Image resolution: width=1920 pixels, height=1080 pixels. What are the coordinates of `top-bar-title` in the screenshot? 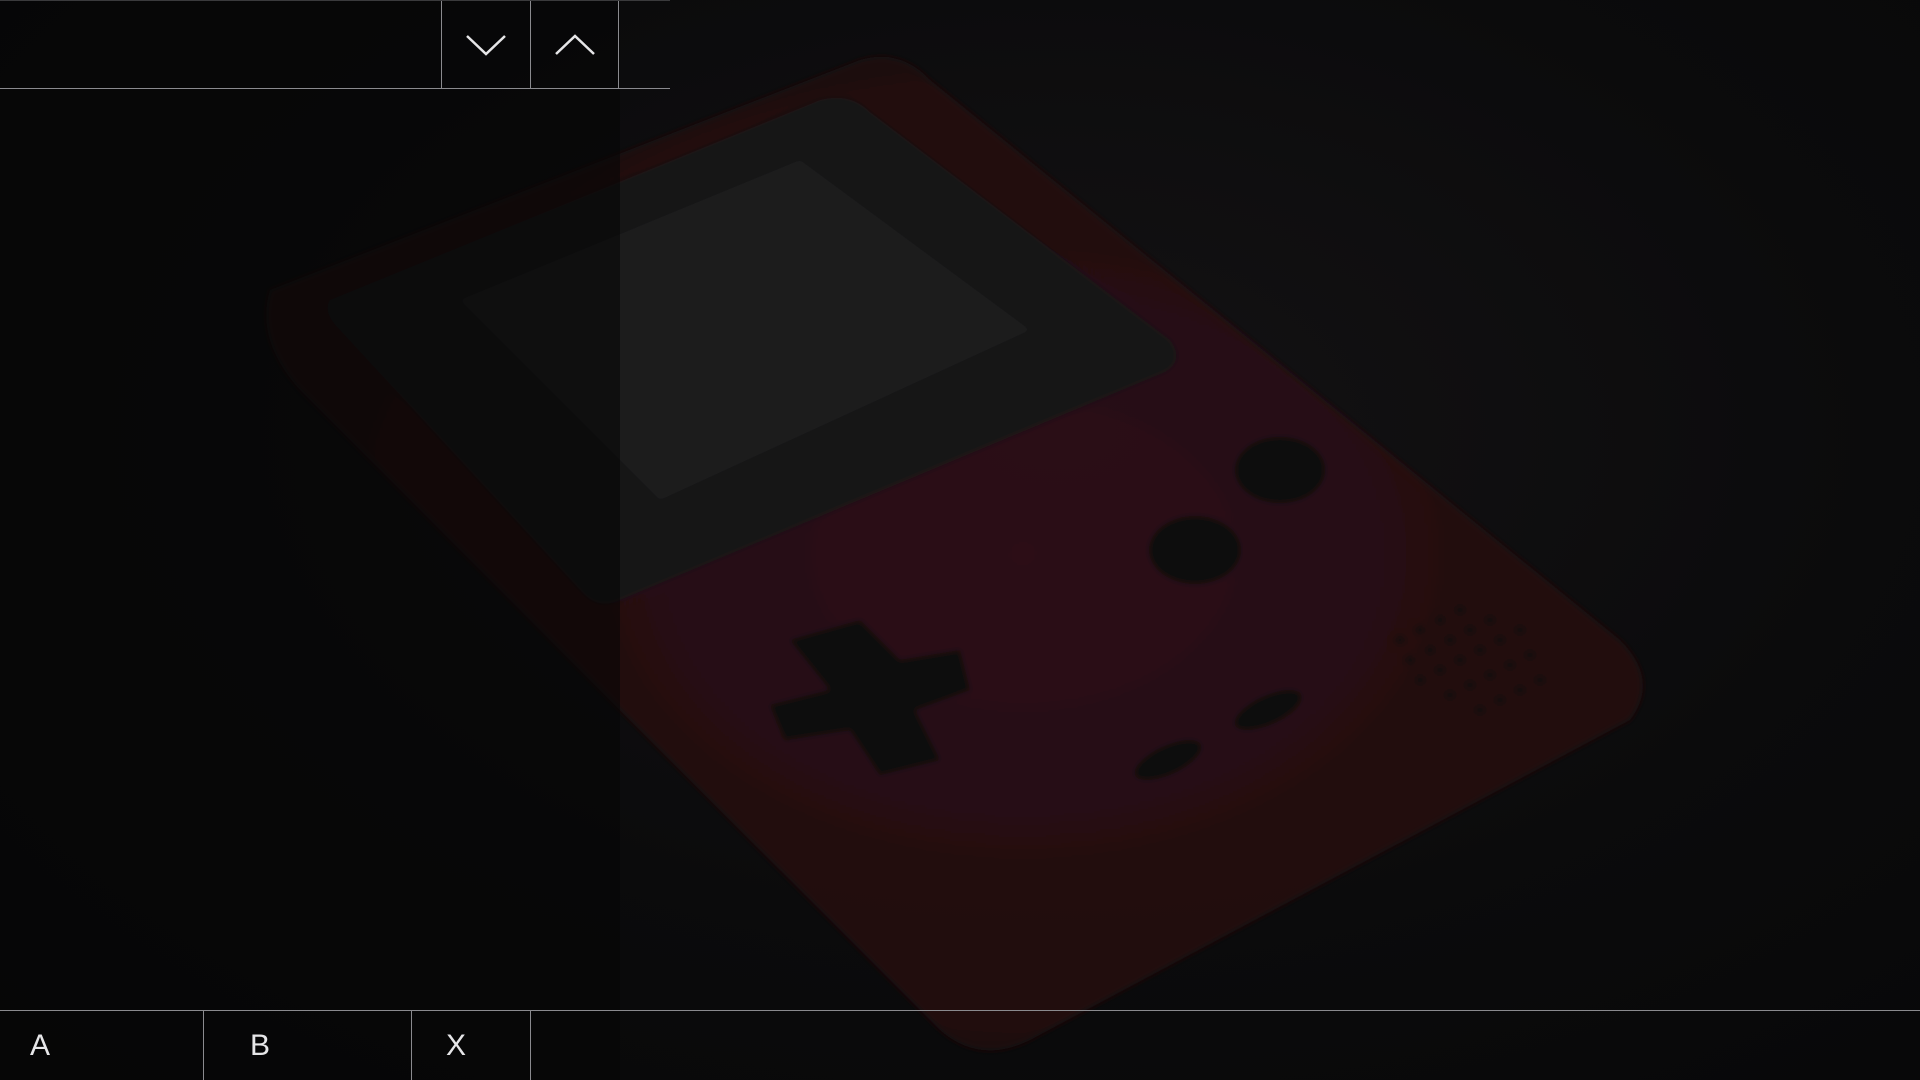 It's located at (220, 45).